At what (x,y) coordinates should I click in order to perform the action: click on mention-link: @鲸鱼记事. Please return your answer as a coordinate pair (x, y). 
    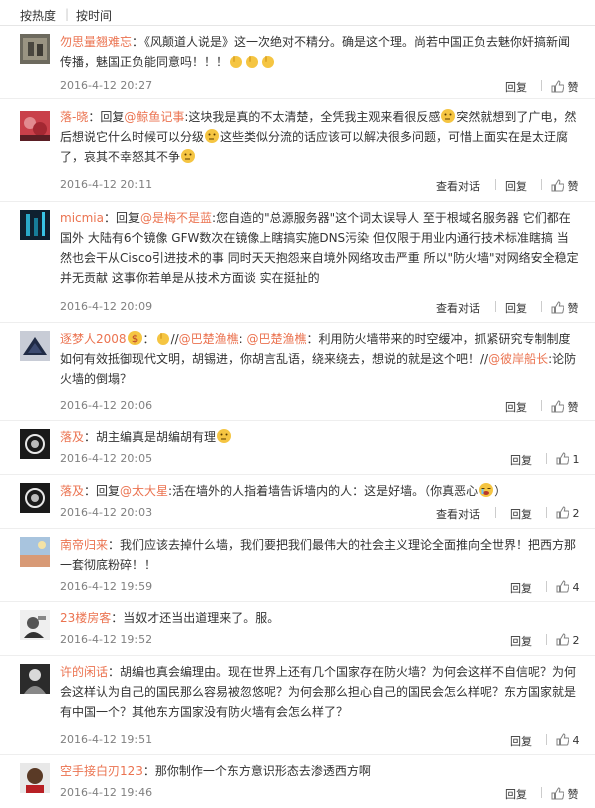
    Looking at the image, I should click on (154, 117).